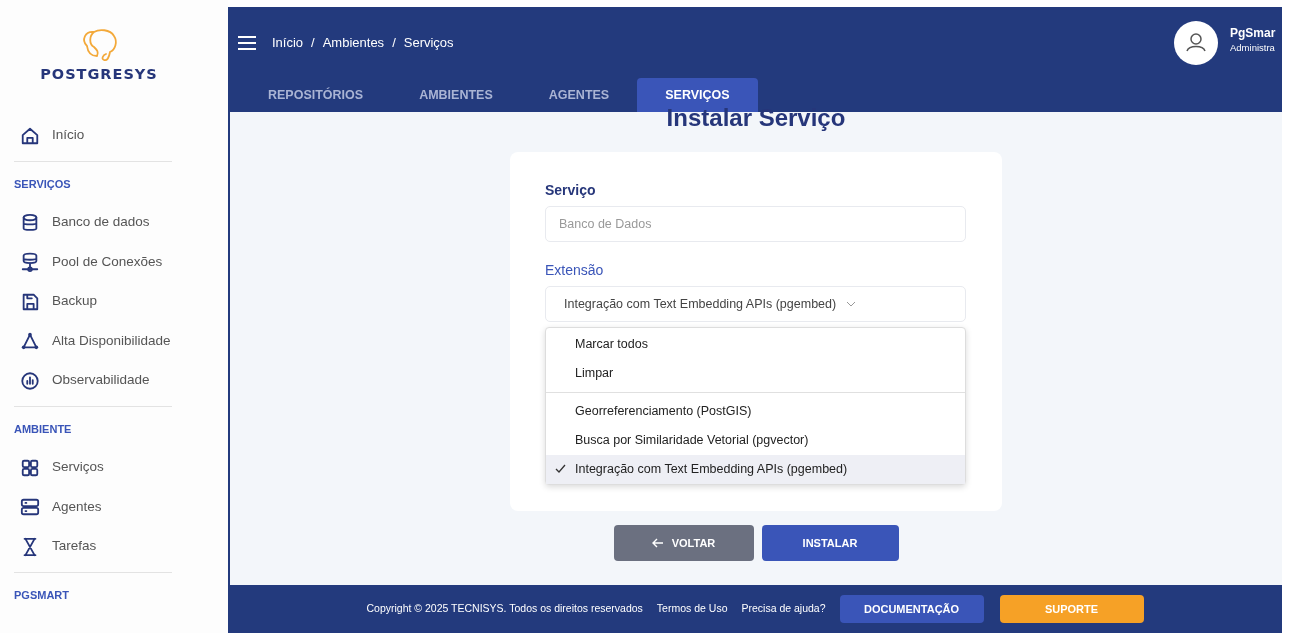 This screenshot has width=1294, height=633. Describe the element at coordinates (755, 411) in the screenshot. I see `menu-option: Georreferenciamento (PostGIS)` at that location.